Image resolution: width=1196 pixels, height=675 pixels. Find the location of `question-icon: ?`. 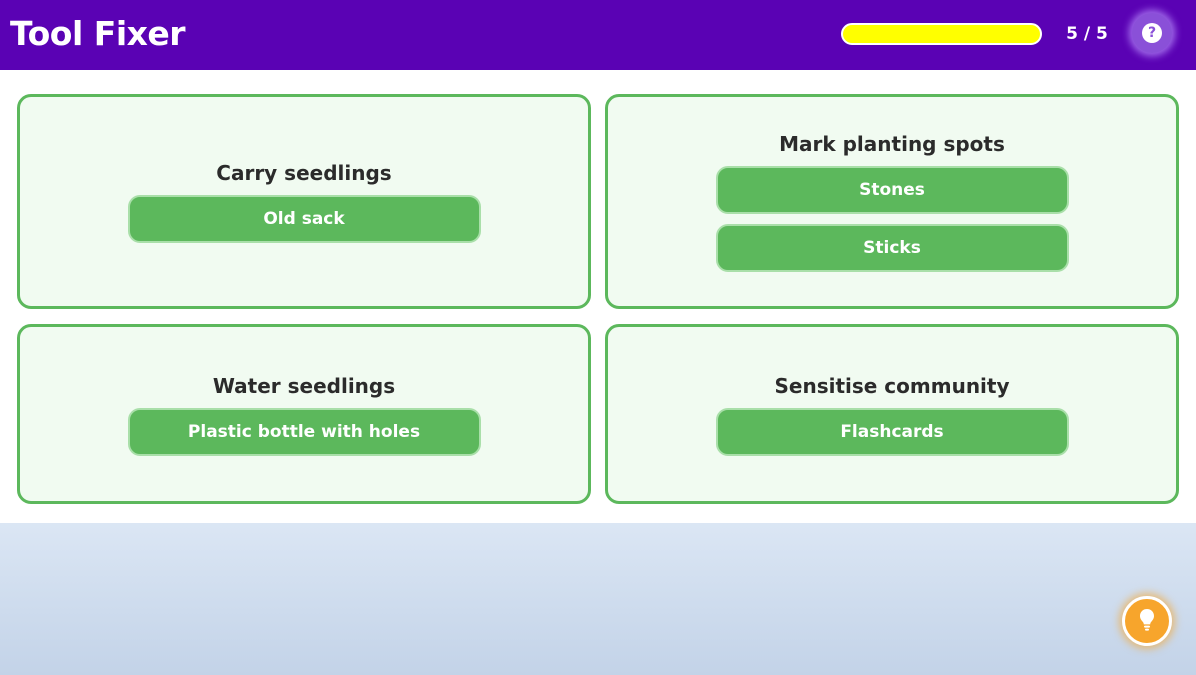

question-icon: ? is located at coordinates (1152, 33).